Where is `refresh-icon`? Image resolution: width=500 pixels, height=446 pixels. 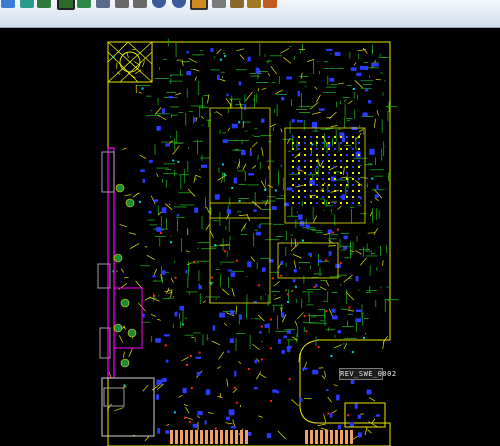
refresh-icon is located at coordinates (199, 5).